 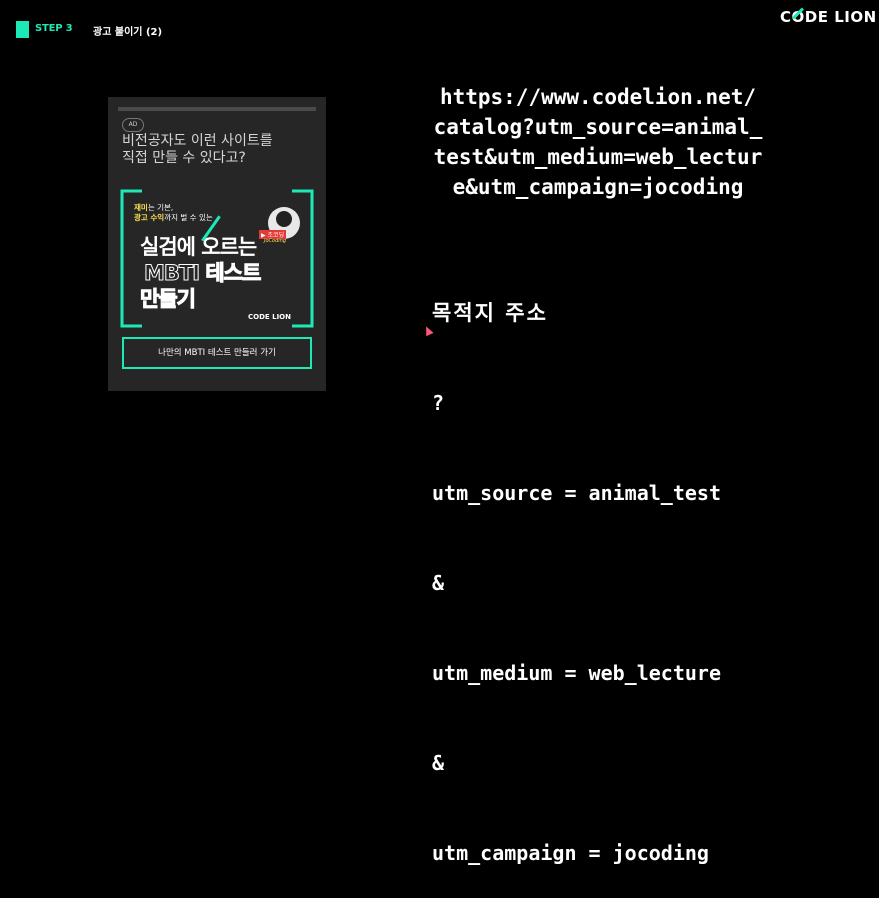 I want to click on ad-top-bar, so click(x=217, y=109).